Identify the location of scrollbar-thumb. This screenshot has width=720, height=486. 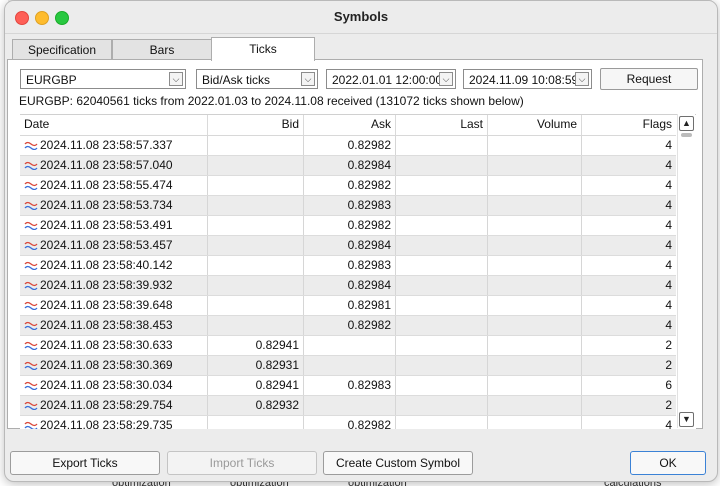
(686, 135).